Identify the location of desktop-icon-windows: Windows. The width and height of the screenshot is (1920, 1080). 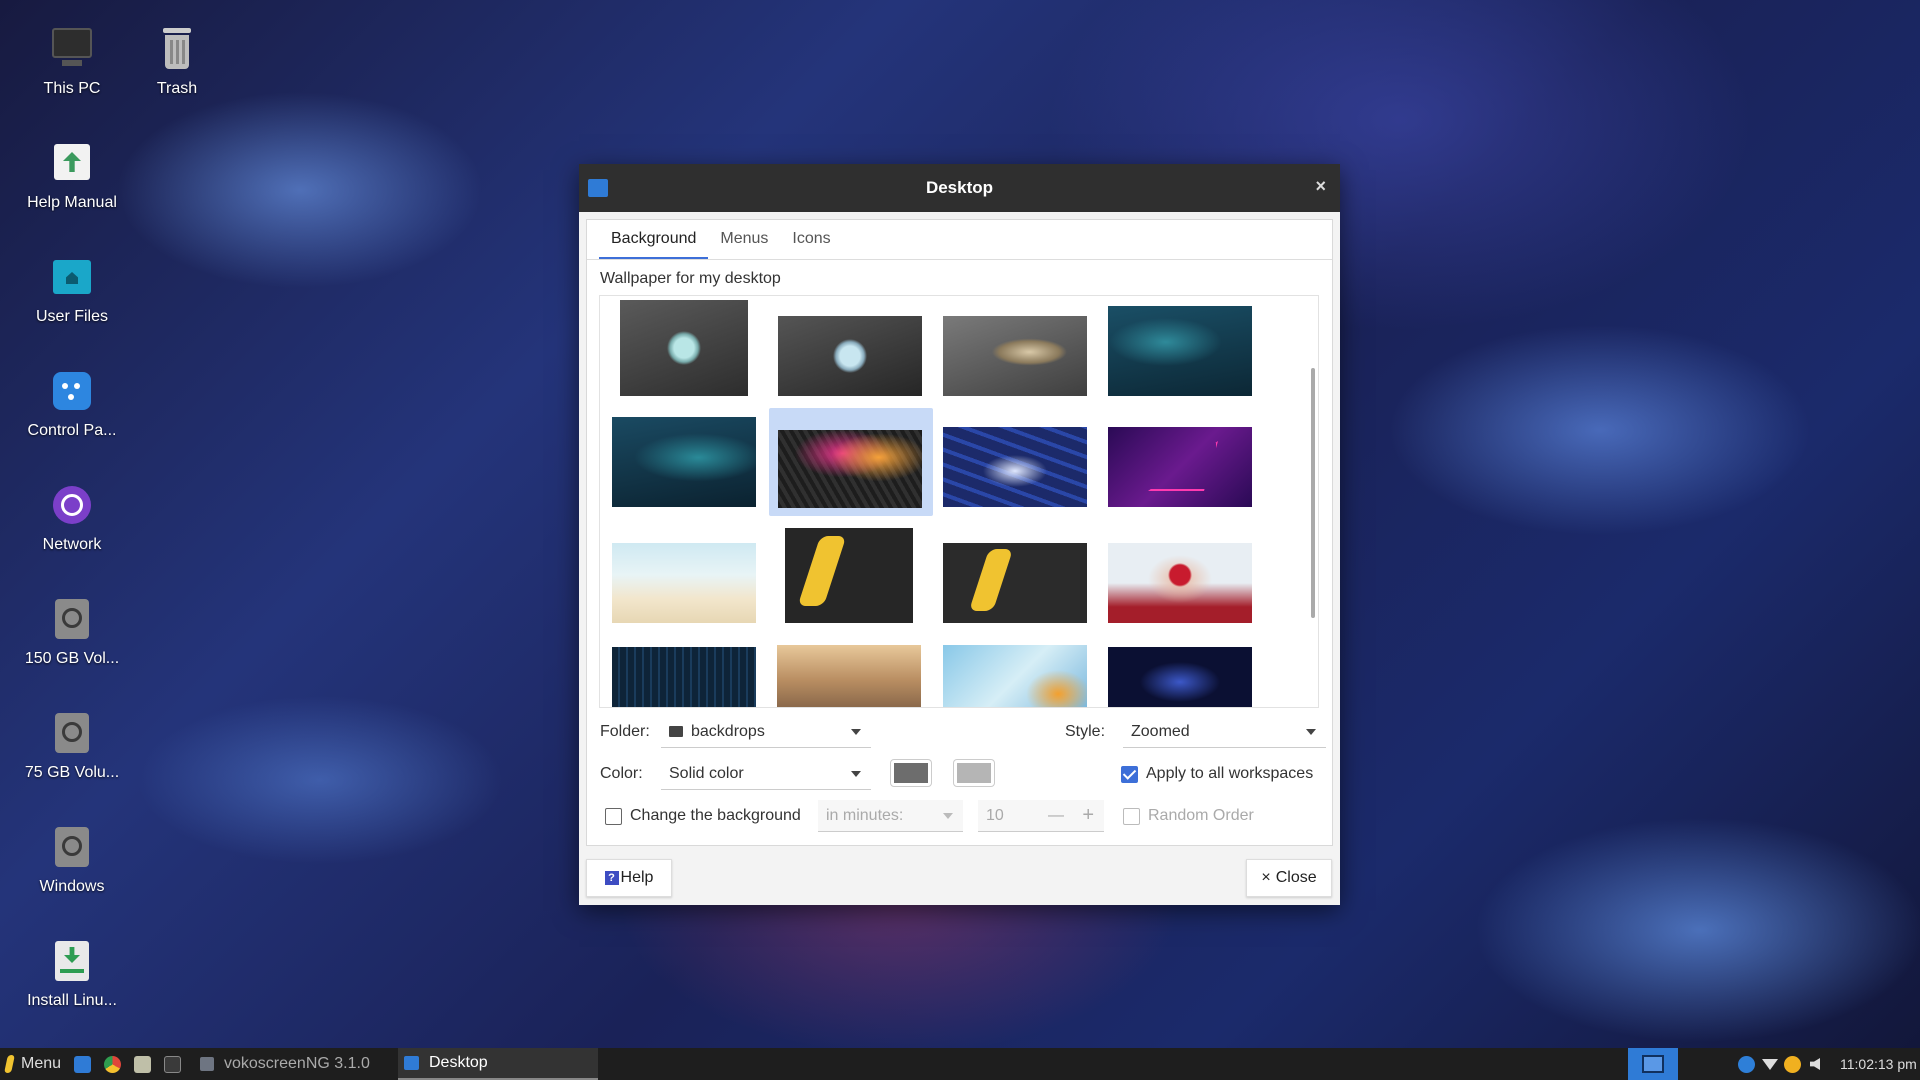
(72, 860).